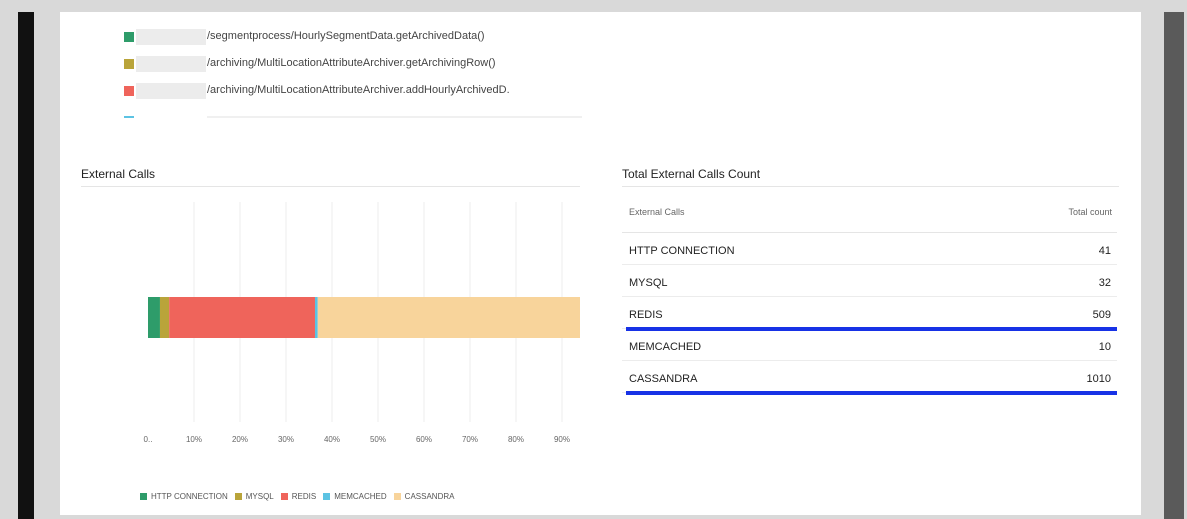  What do you see at coordinates (1104, 283) in the screenshot?
I see `call-count-cell: 32` at bounding box center [1104, 283].